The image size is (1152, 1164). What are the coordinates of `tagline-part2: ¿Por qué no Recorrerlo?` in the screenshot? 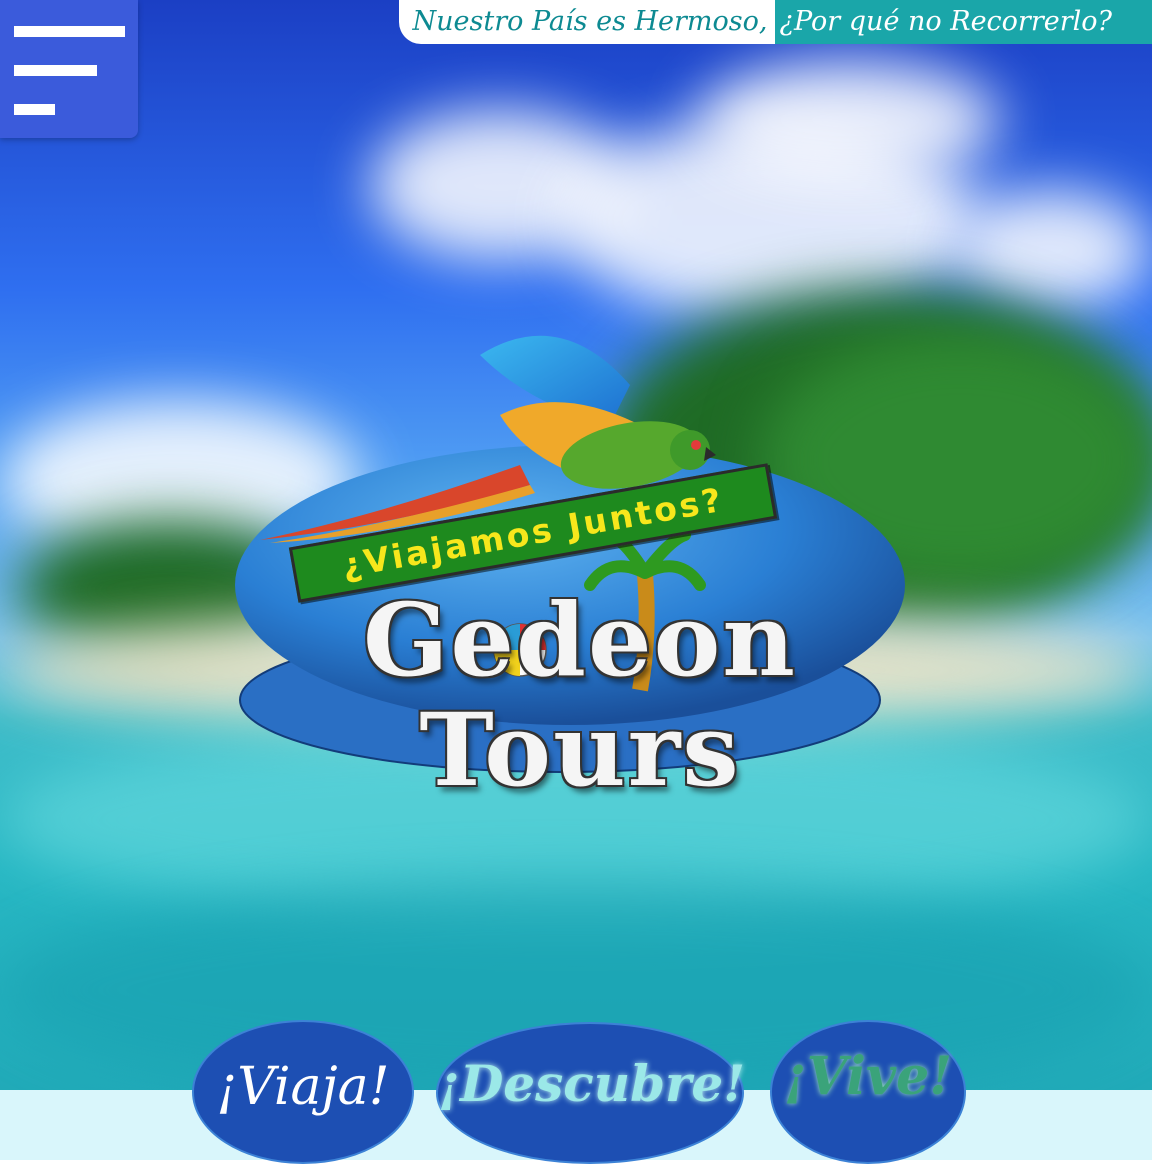 It's located at (963, 22).